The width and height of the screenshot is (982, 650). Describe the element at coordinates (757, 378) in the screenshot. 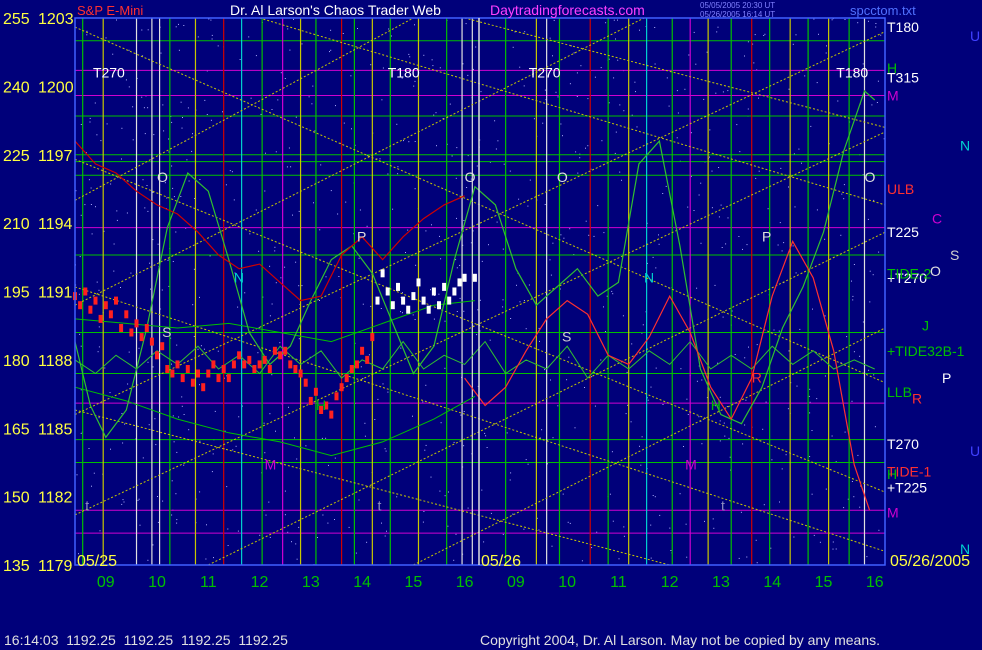

I see `chart-annotation: R` at that location.